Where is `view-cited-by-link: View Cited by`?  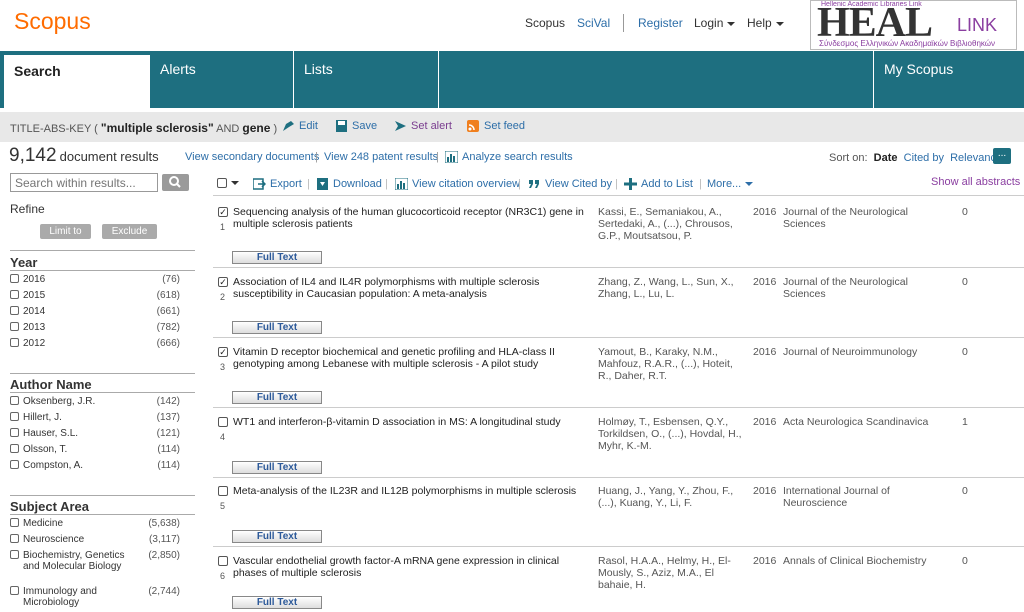 view-cited-by-link: View Cited by is located at coordinates (570, 184).